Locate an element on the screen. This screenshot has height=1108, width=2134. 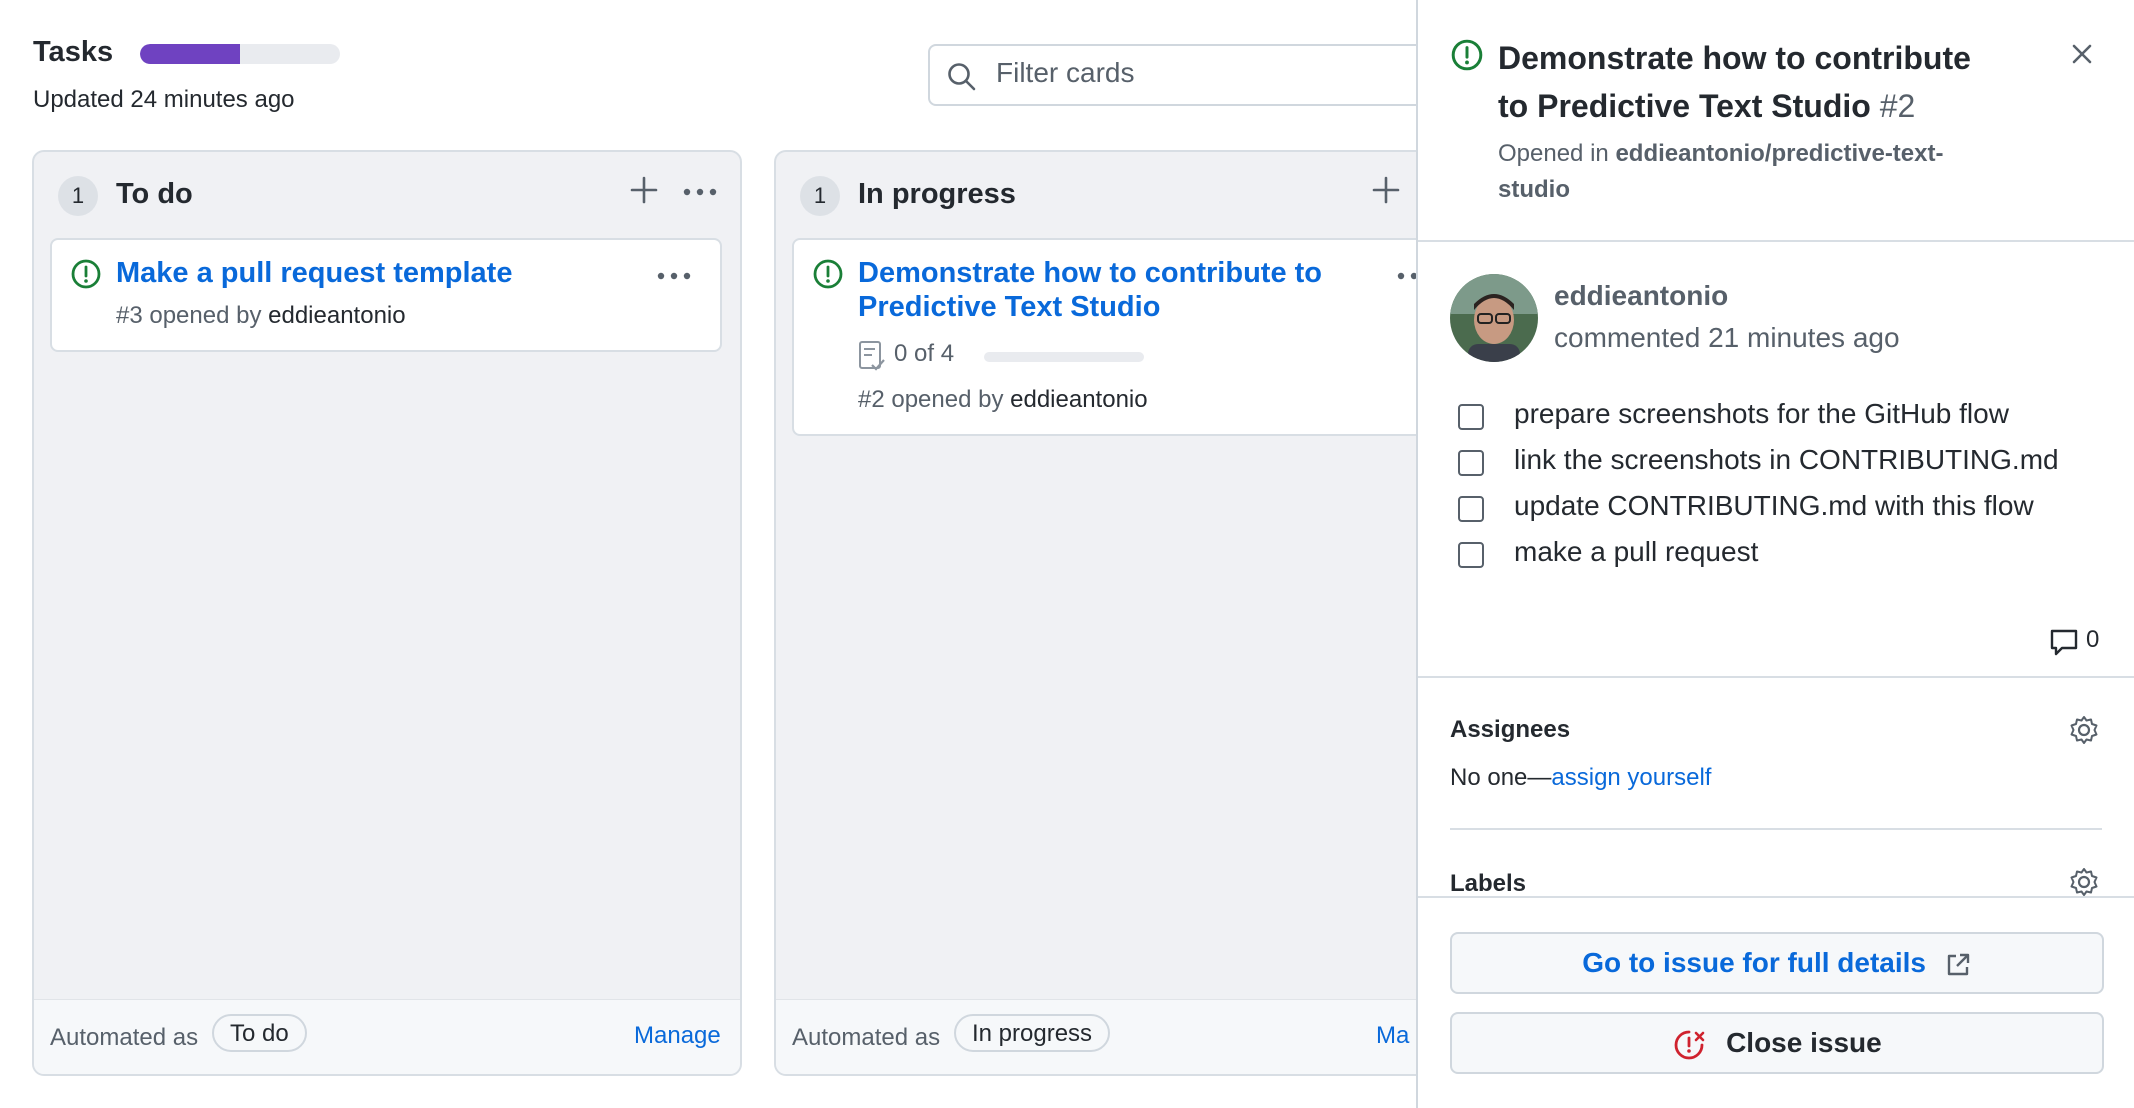
filter-cards-field is located at coordinates (1208, 75).